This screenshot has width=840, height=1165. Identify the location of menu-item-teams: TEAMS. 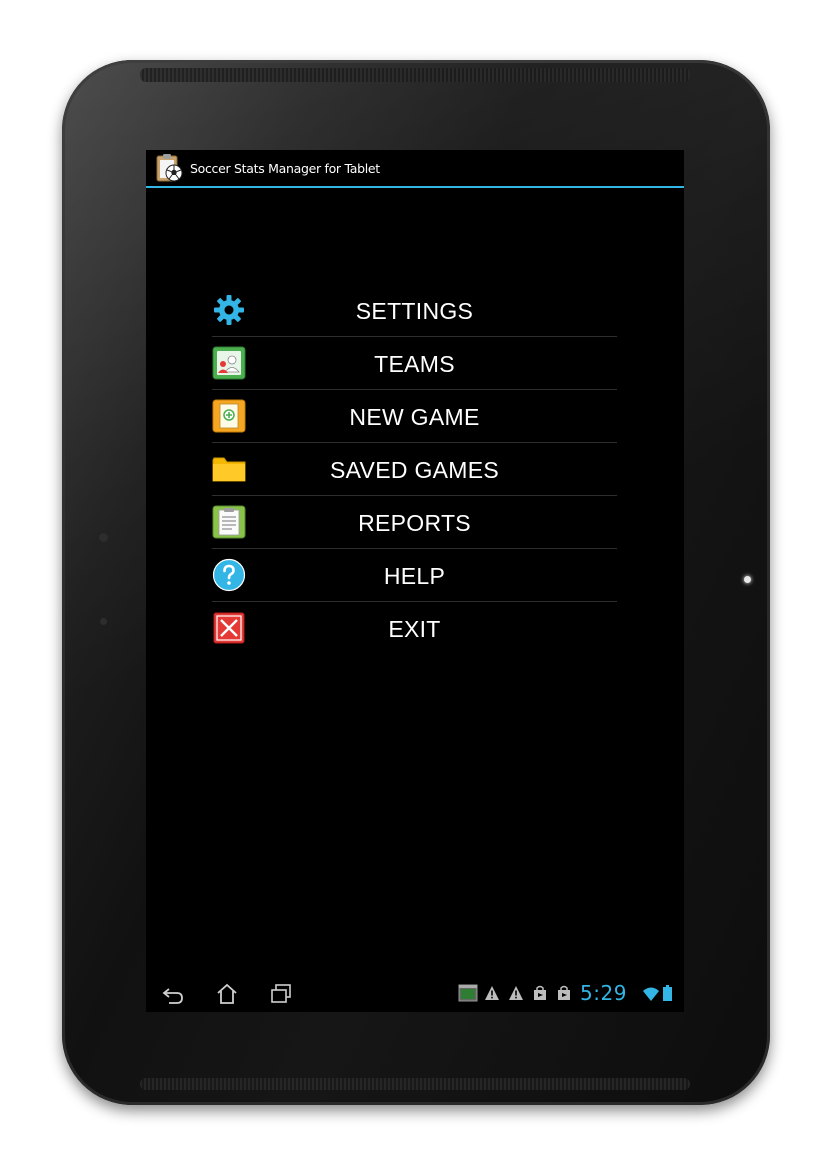
(414, 363).